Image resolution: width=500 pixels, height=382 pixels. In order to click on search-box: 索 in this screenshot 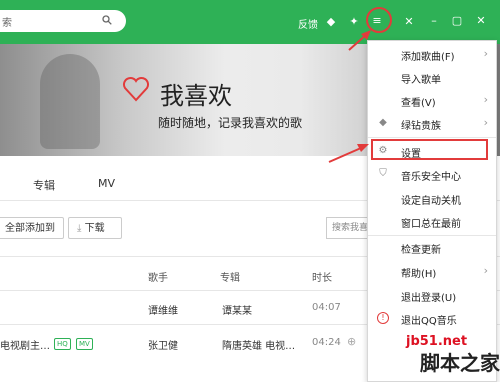, I will do `click(63, 21)`.